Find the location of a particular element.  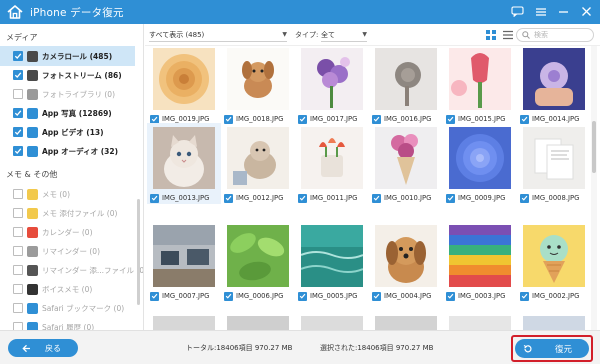

photo-tile: IMG_0017.JPG is located at coordinates (332, 86).